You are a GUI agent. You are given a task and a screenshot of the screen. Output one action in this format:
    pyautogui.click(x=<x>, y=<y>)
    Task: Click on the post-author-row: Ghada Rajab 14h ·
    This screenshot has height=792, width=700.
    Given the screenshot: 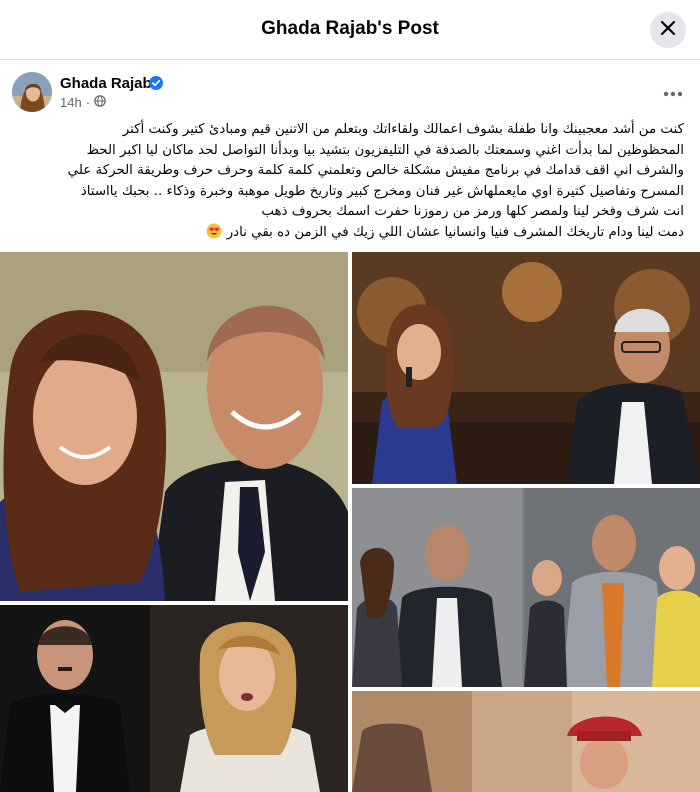 What is the action you would take?
    pyautogui.click(x=350, y=93)
    